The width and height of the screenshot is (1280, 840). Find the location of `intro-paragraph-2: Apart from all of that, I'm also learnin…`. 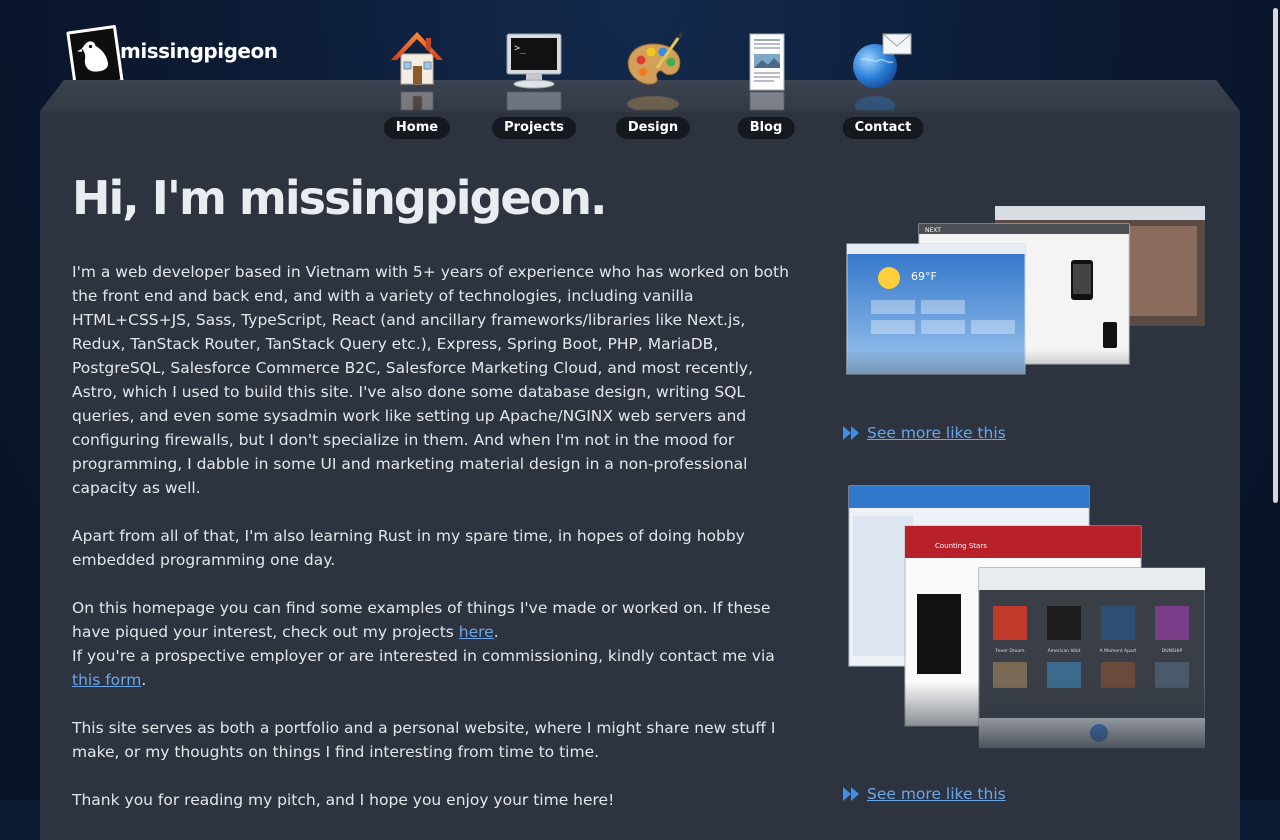

intro-paragraph-2: Apart from all of that, I'm also learnin… is located at coordinates (408, 548).